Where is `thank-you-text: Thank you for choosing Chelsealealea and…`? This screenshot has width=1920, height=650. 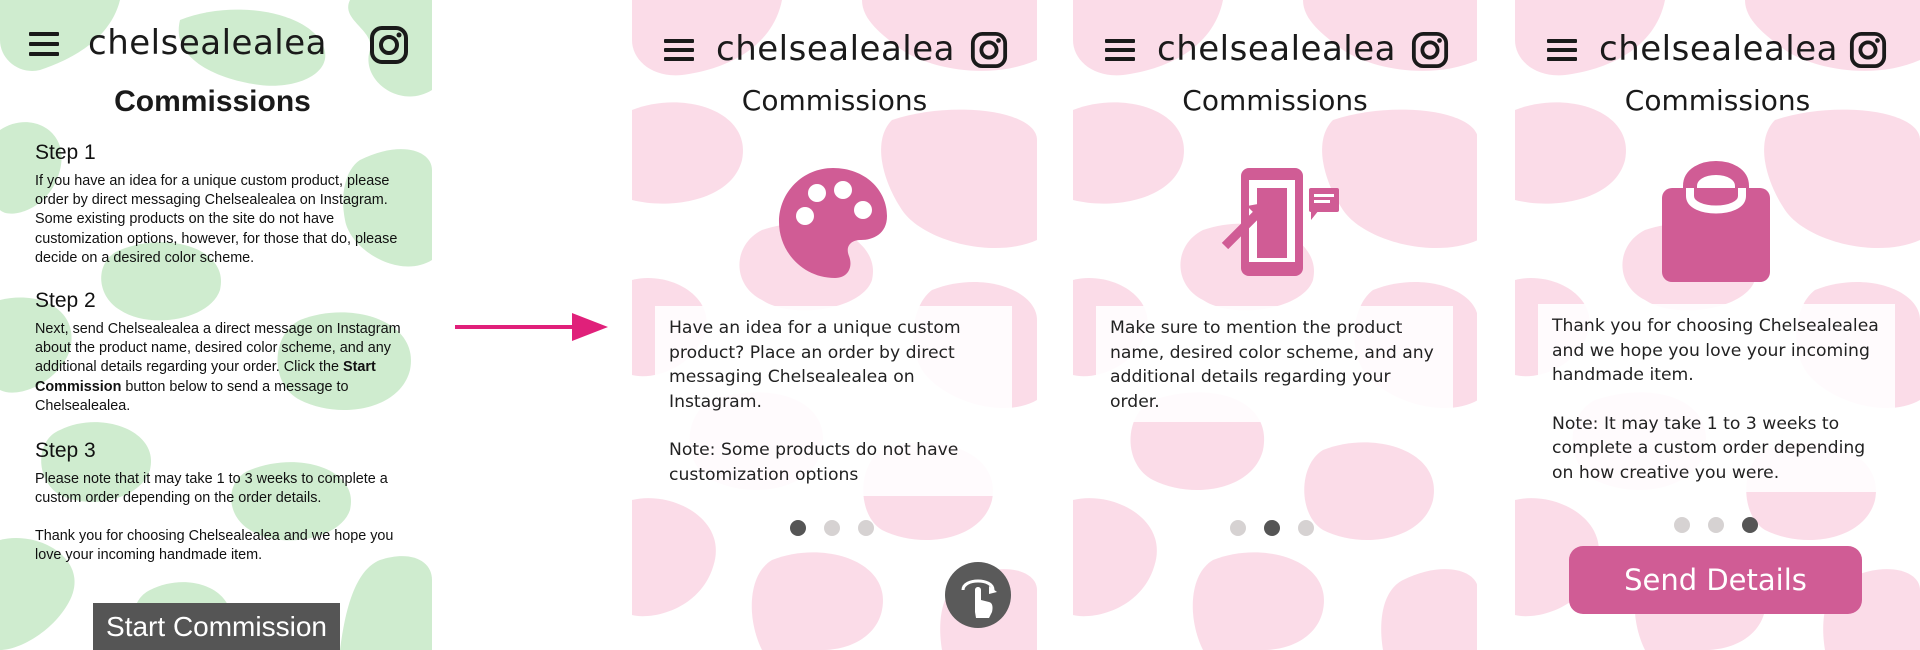
thank-you-text: Thank you for choosing Chelsealealea and… is located at coordinates (214, 546).